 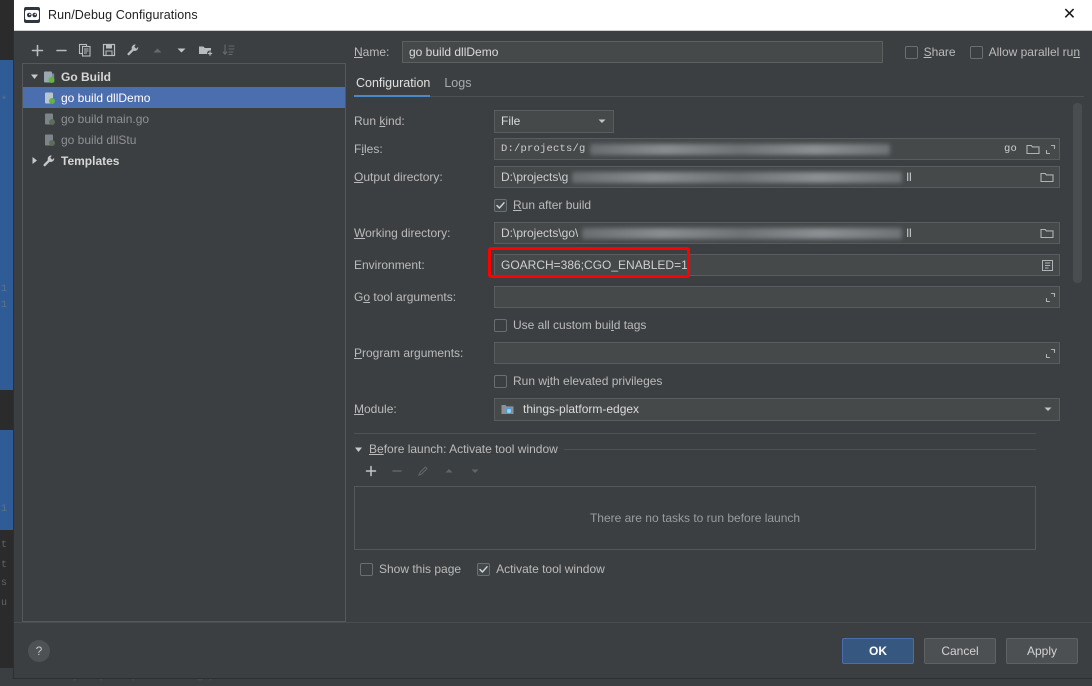 What do you see at coordinates (710, 569) in the screenshot?
I see `before-launch-options: Show this page Activate tool window` at bounding box center [710, 569].